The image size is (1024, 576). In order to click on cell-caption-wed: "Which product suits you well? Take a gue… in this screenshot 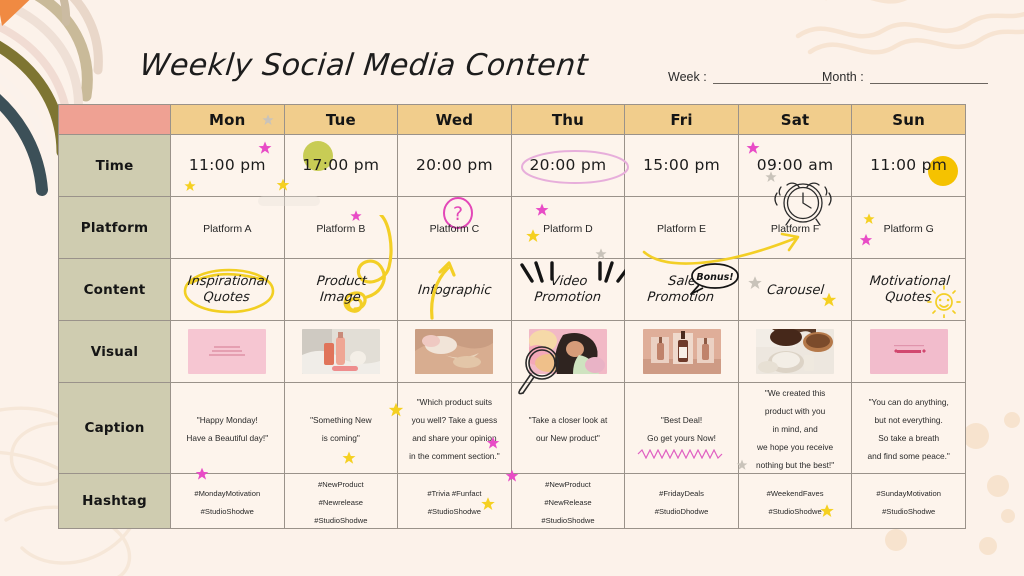, I will do `click(454, 428)`.